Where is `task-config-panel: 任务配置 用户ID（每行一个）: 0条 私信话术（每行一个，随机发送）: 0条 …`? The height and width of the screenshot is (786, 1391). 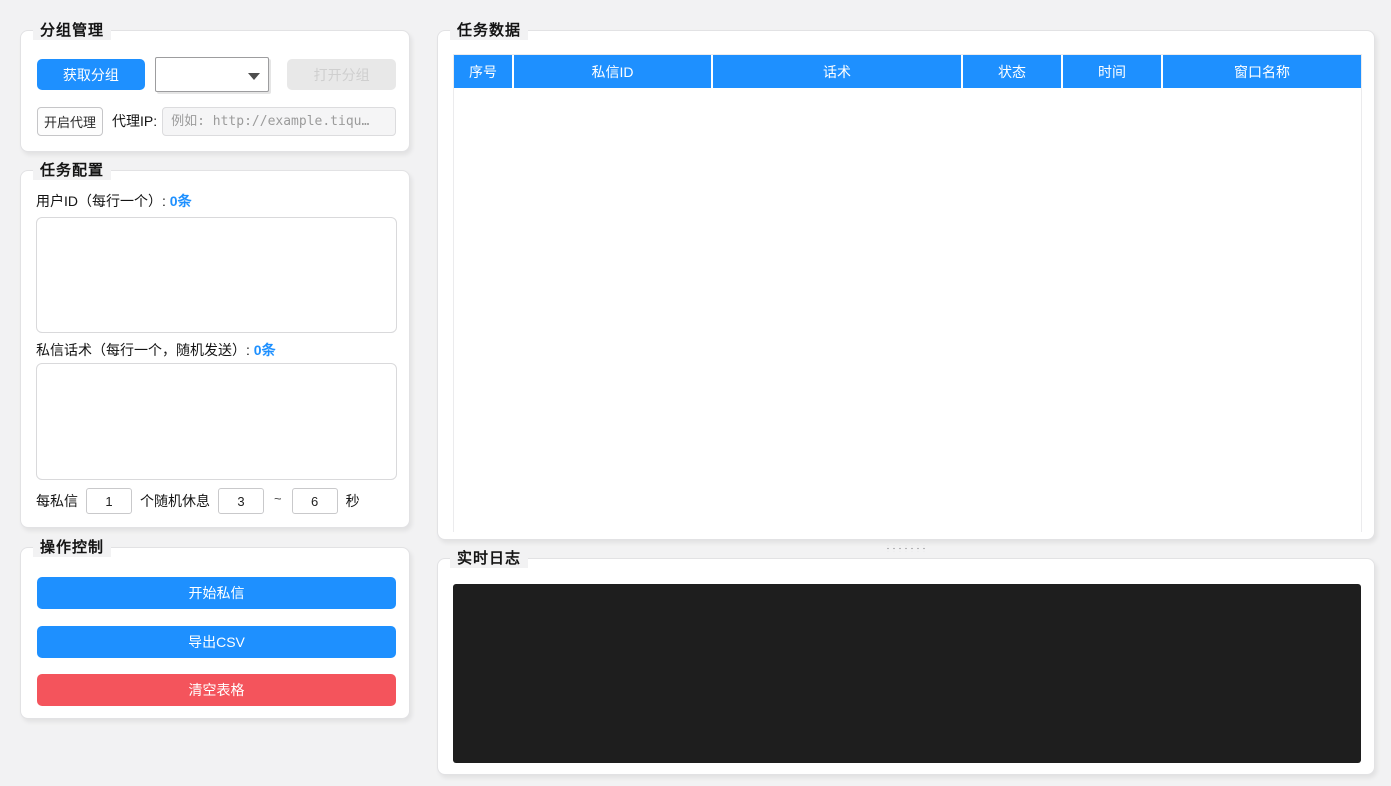
task-config-panel: 任务配置 用户ID（每行一个）: 0条 私信话术（每行一个，随机发送）: 0条 … is located at coordinates (215, 343).